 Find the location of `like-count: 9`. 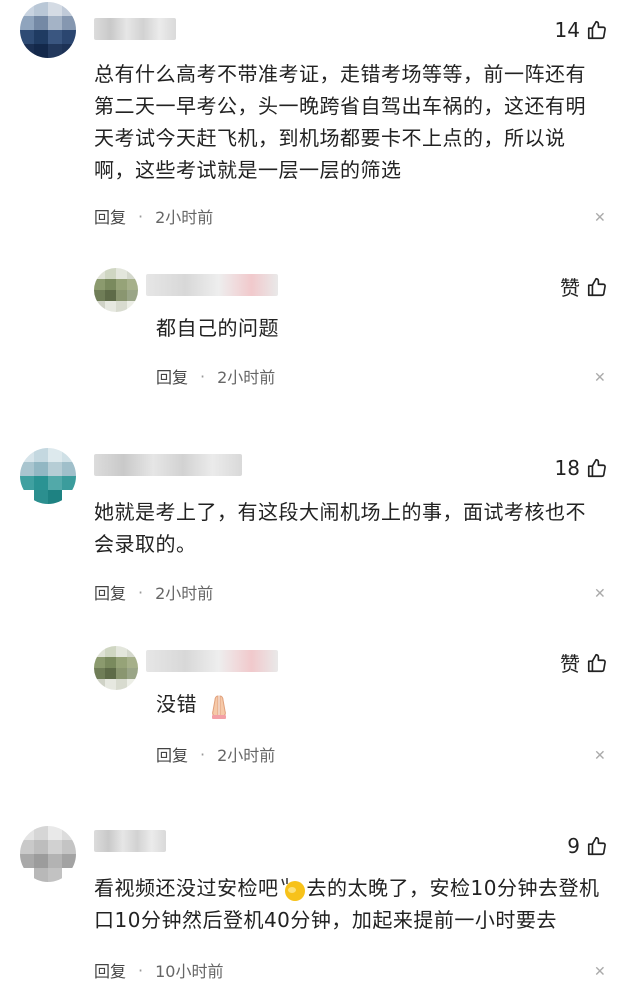

like-count: 9 is located at coordinates (573, 846).